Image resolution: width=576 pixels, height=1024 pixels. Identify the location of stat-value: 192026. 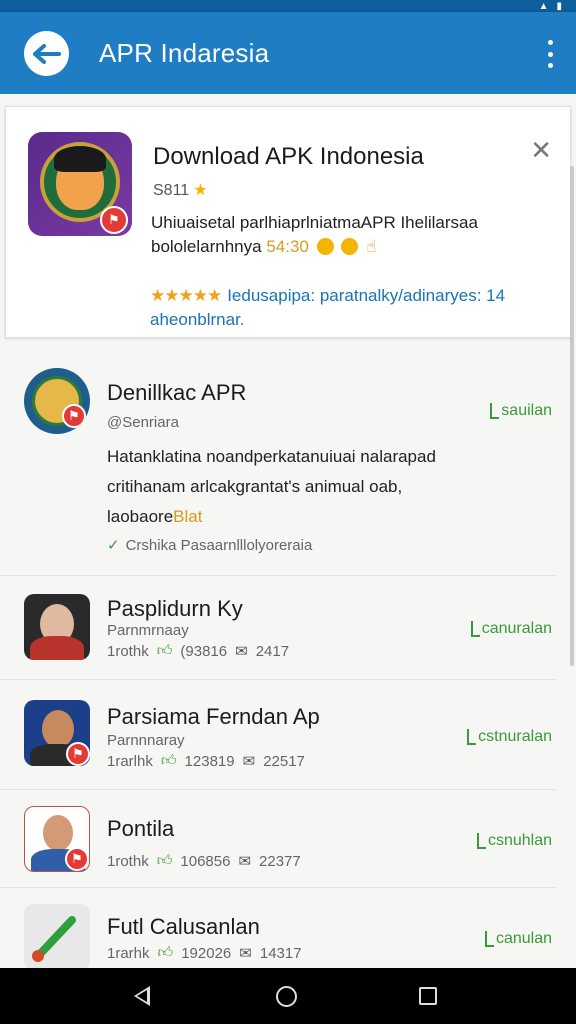
(206, 953).